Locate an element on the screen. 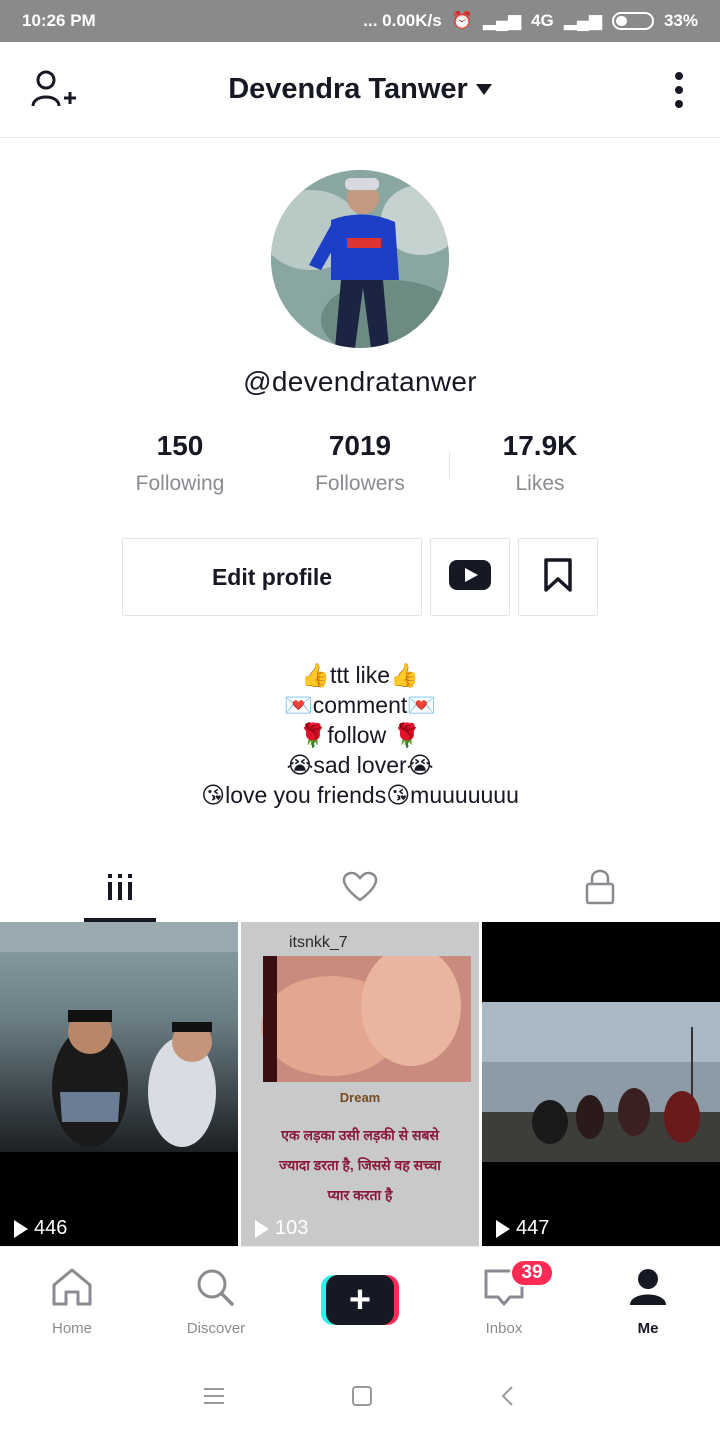  create-button: + is located at coordinates (360, 1300).